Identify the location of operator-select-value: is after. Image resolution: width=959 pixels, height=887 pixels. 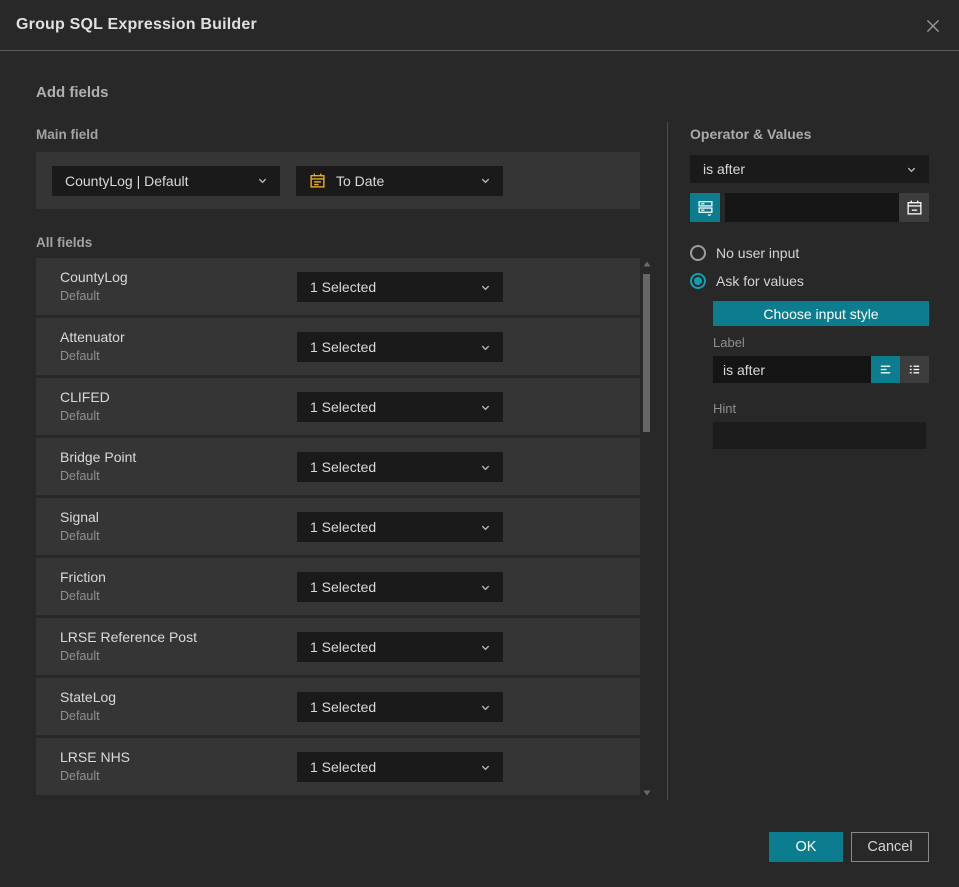
(724, 169).